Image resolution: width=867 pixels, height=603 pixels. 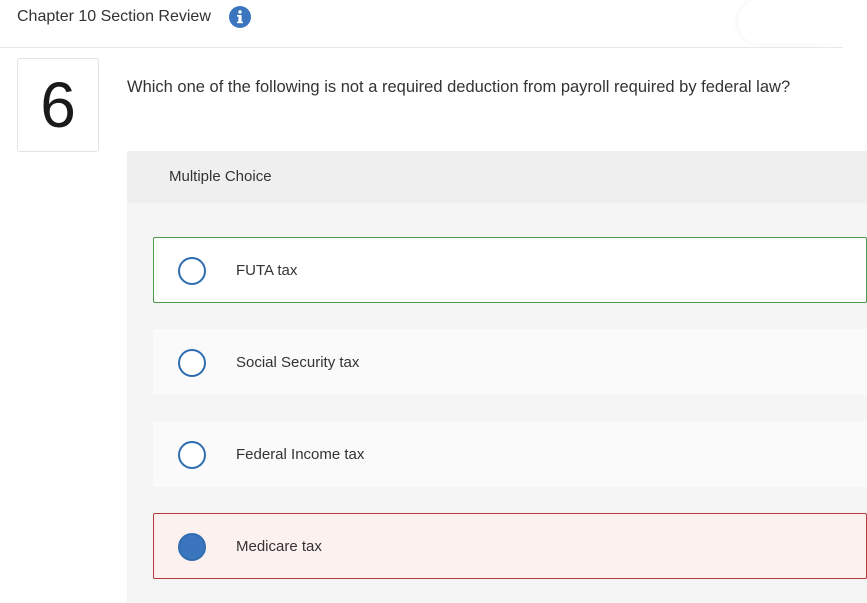 What do you see at coordinates (192, 547) in the screenshot?
I see `radio-button-selected` at bounding box center [192, 547].